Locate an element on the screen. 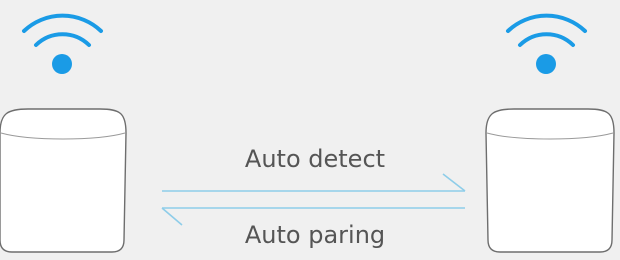 The height and width of the screenshot is (260, 620). arrow-right is located at coordinates (314, 182).